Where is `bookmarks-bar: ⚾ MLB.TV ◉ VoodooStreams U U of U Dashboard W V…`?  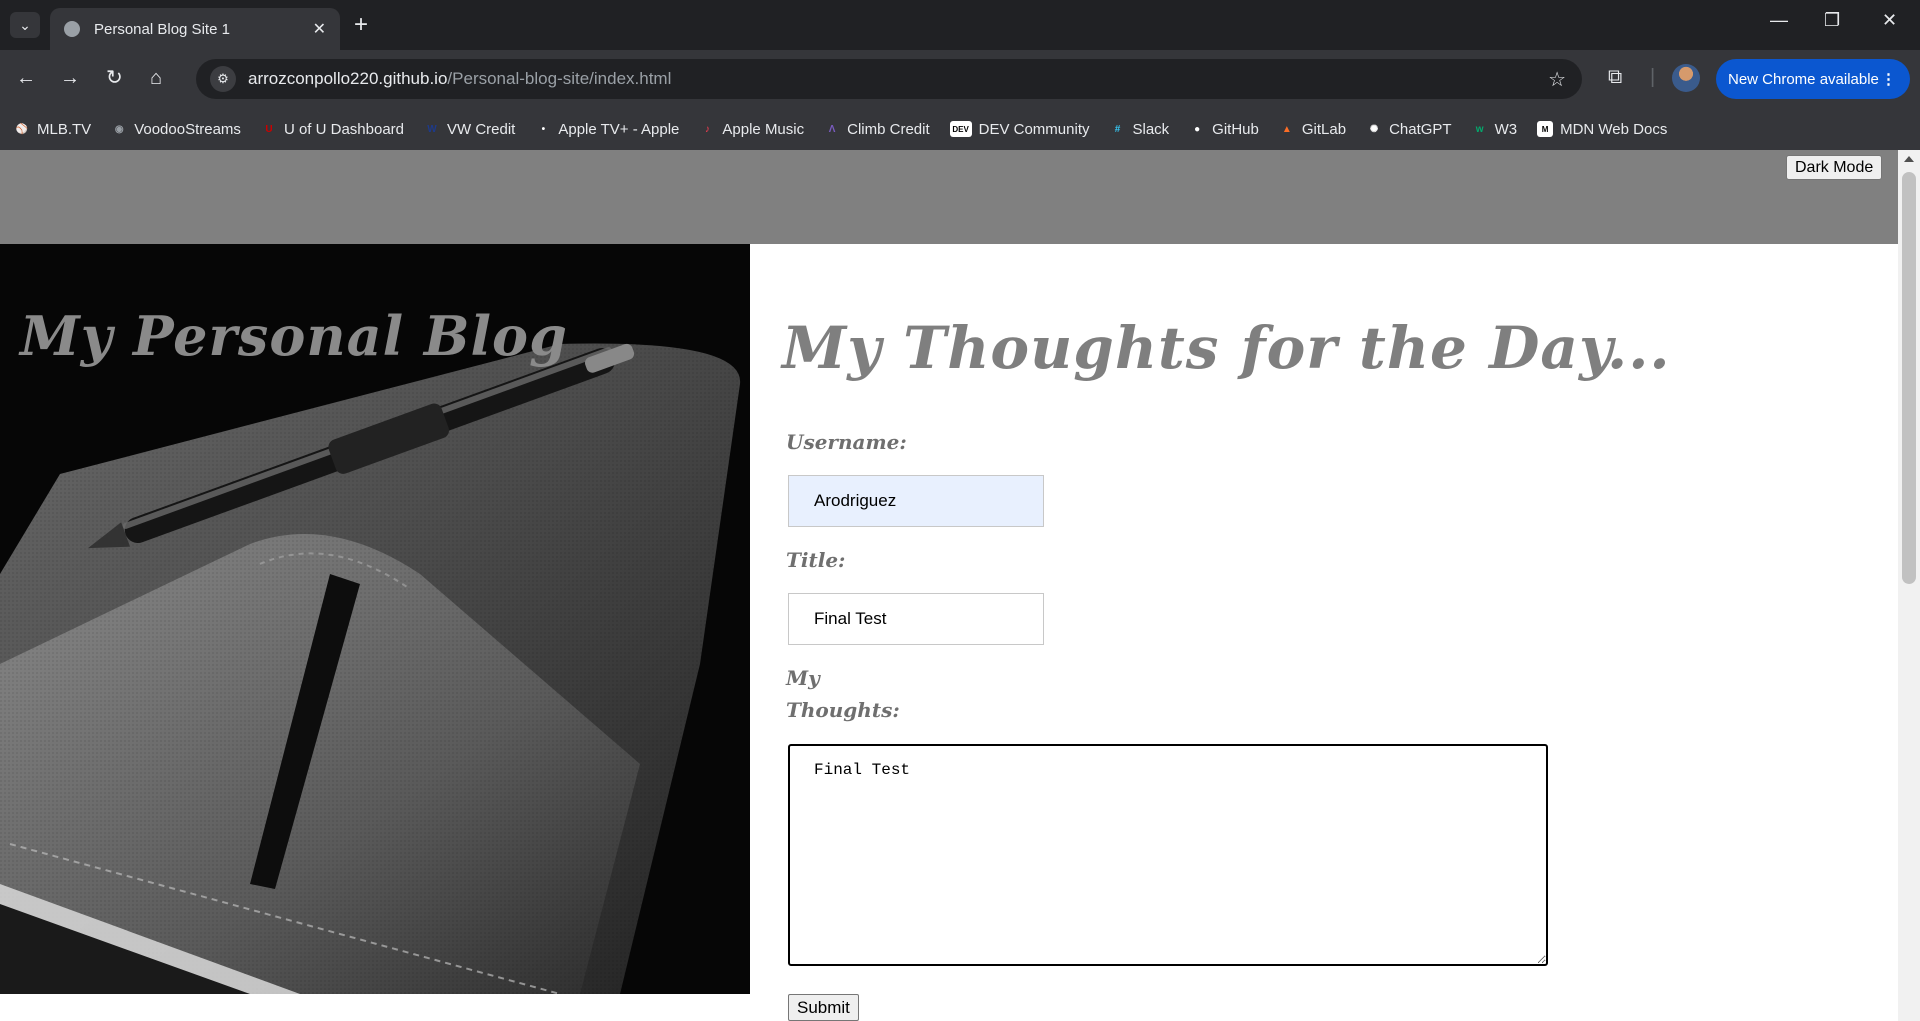
bookmarks-bar: ⚾ MLB.TV ◉ VoodooStreams U U of U Dashboard W V… is located at coordinates (960, 129).